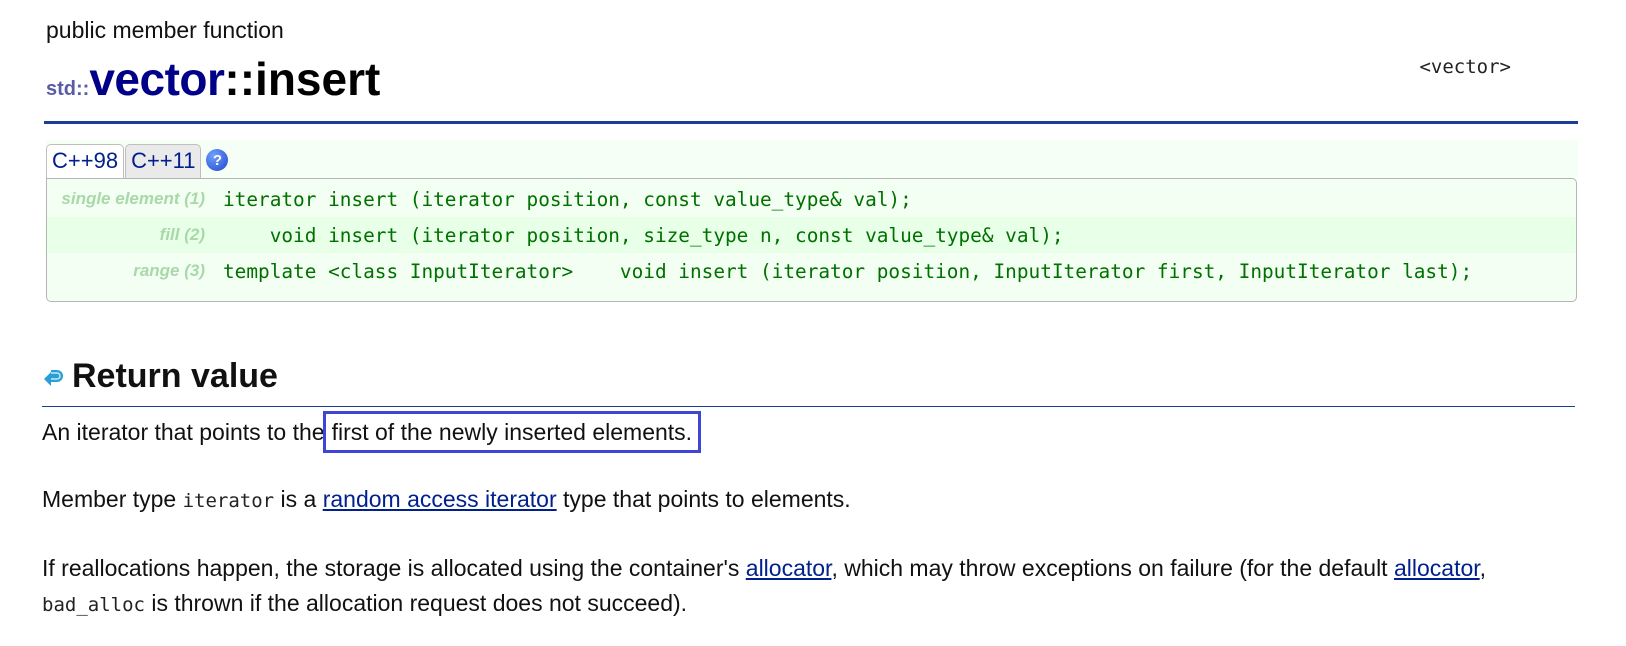 This screenshot has height=646, width=1626. What do you see at coordinates (175, 376) in the screenshot?
I see `section-title: Return value` at bounding box center [175, 376].